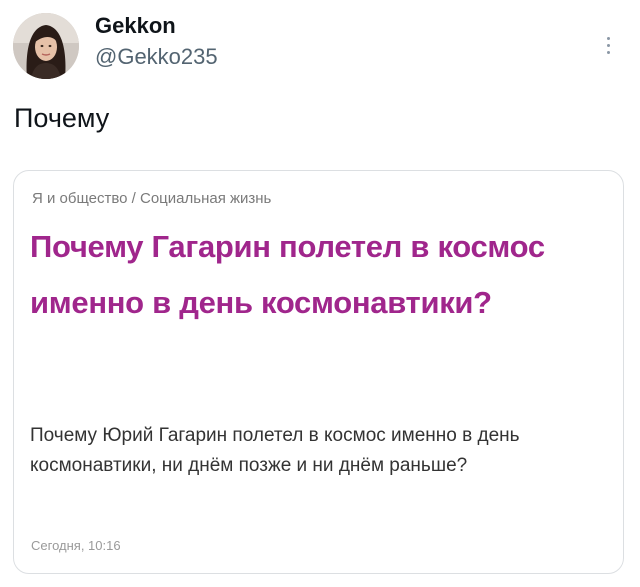 The height and width of the screenshot is (587, 640). Describe the element at coordinates (156, 57) in the screenshot. I see `author-handle: @Gekko235` at that location.